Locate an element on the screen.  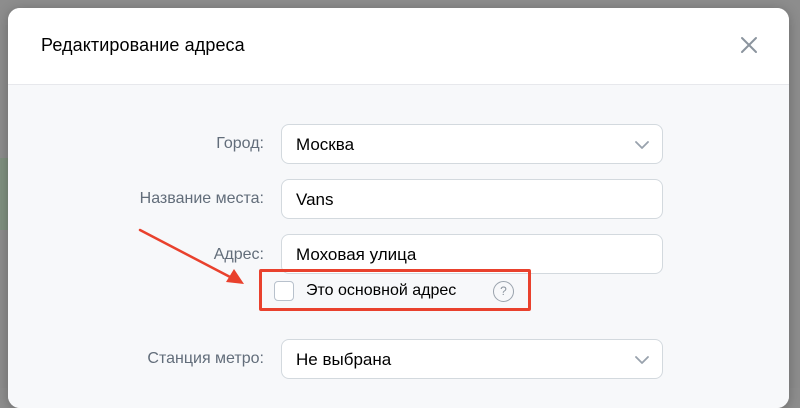
help-icon: ? is located at coordinates (503, 291).